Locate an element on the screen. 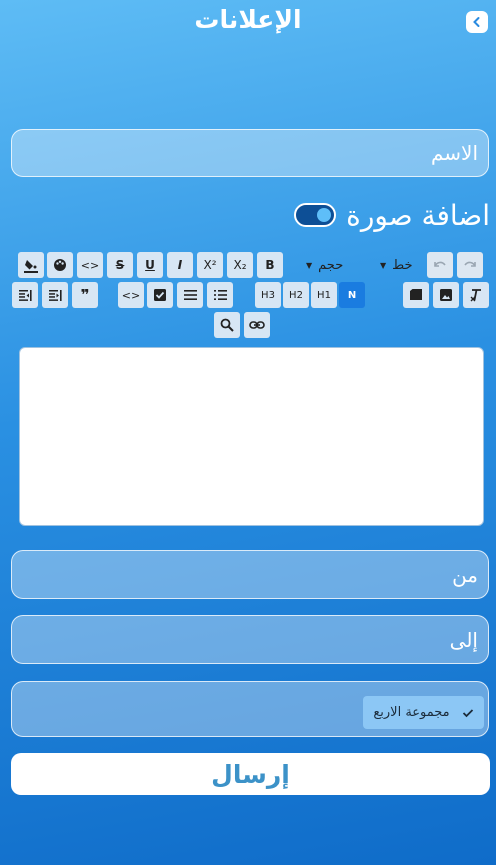  indent-icon is located at coordinates (55, 295).